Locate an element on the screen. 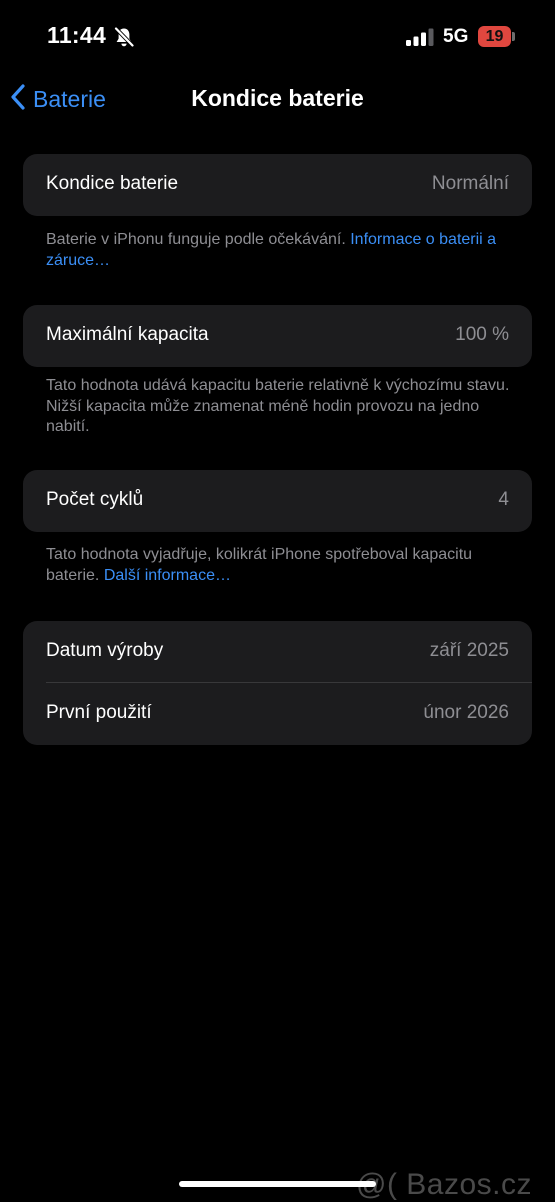  status-time: 11:44 is located at coordinates (77, 35).